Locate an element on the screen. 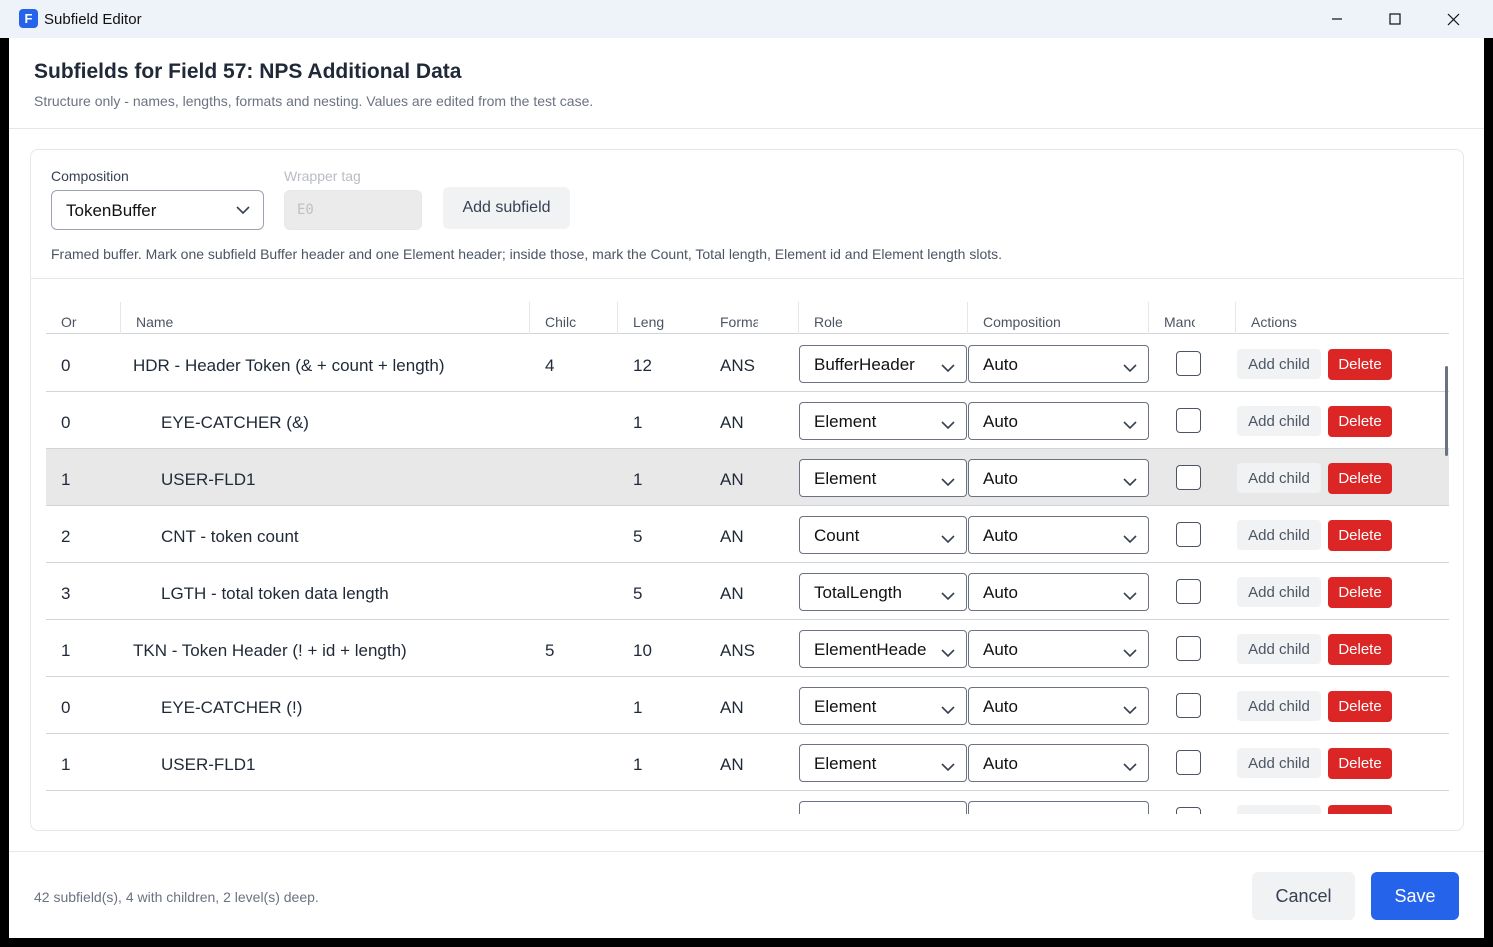 This screenshot has height=947, width=1493. role-value: Count is located at coordinates (837, 535).